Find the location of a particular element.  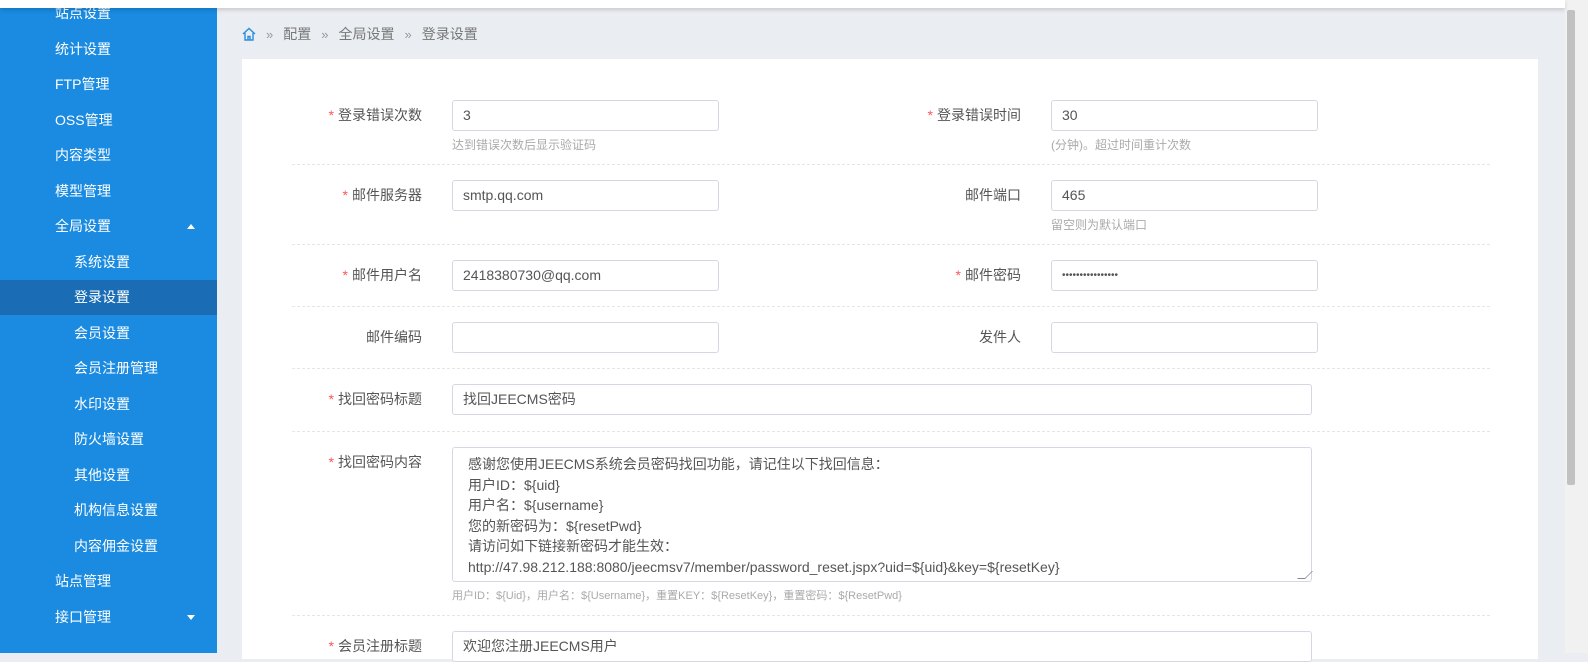

sidebar-item: 内容类型 is located at coordinates (108, 155).